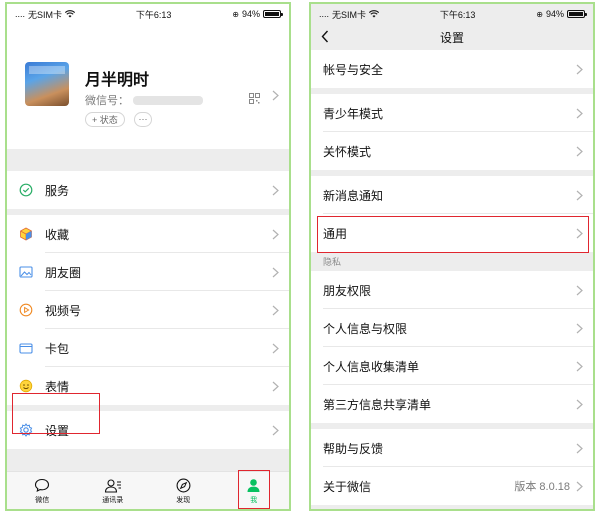 This screenshot has width=600, height=513. I want to click on moments-icon, so click(26, 272).